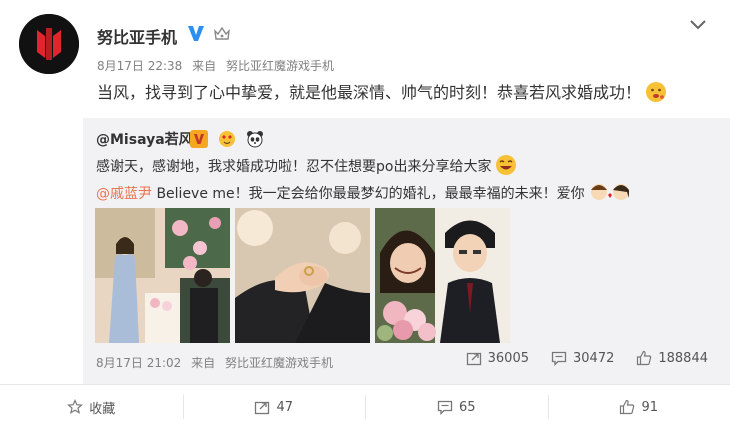 The image size is (730, 429). What do you see at coordinates (368, 194) in the screenshot?
I see `repost-text2: Believe me！我一定会给你最最梦幻的婚礼，最最幸福的未来！爱你` at bounding box center [368, 194].